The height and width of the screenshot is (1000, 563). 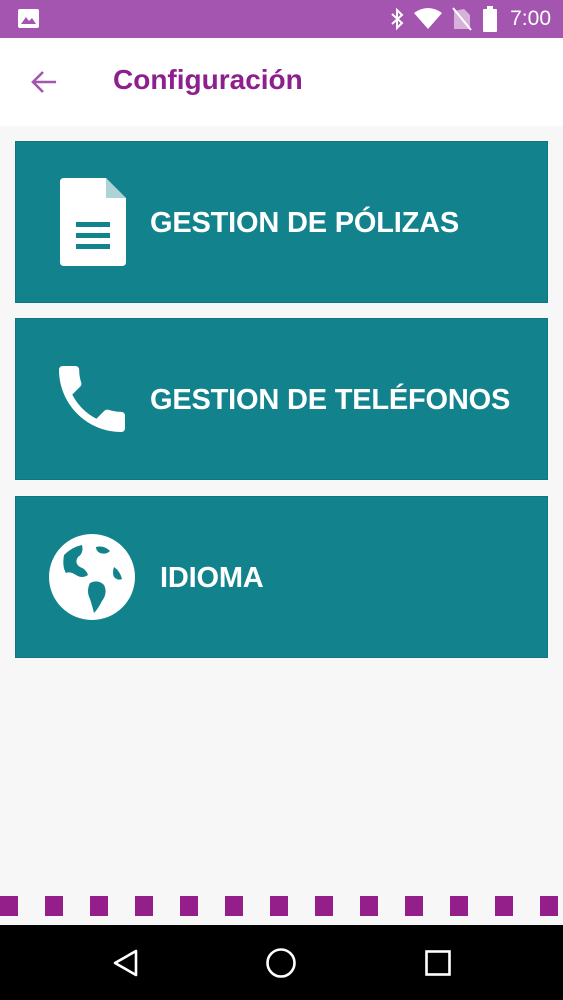 What do you see at coordinates (28, 18) in the screenshot?
I see `image-icon` at bounding box center [28, 18].